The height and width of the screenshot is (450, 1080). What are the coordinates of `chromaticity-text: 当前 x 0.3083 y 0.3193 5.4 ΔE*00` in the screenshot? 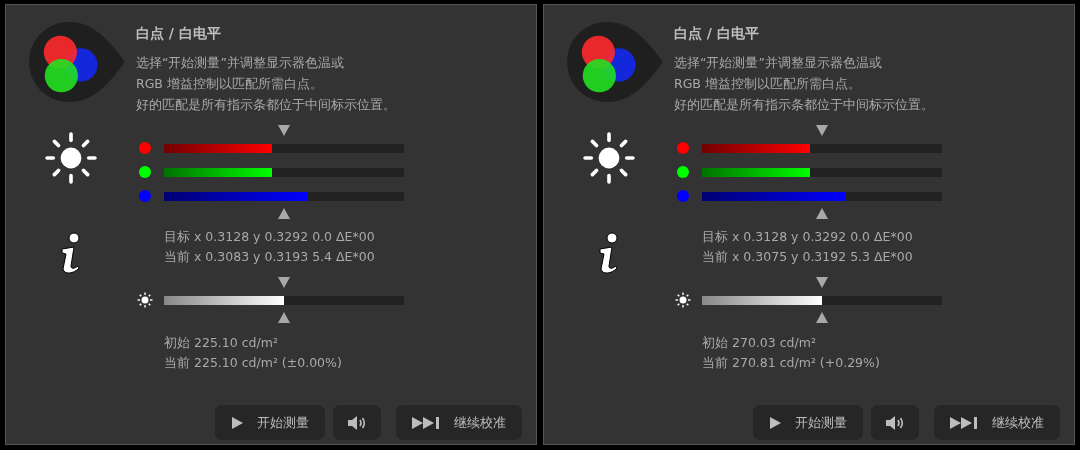 It's located at (270, 257).